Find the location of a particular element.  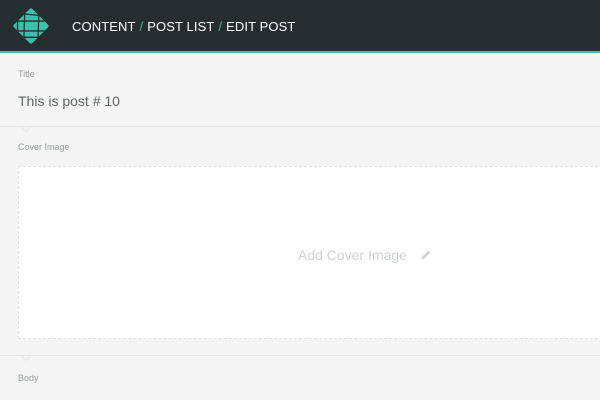

add-cover-image-text: Add Cover Image is located at coordinates (352, 255).